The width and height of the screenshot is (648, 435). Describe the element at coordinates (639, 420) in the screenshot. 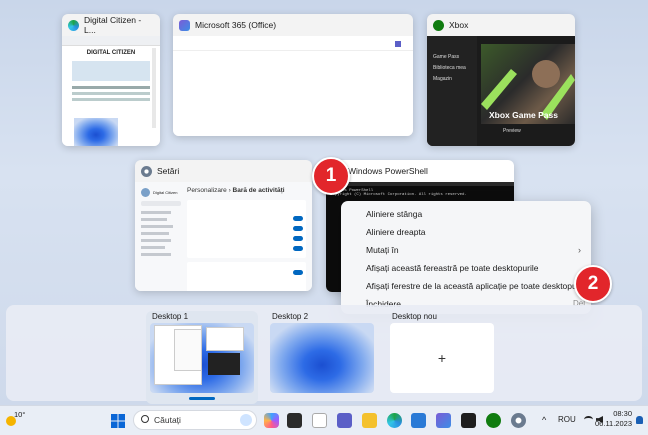

I see `notification-bell-icon` at that location.